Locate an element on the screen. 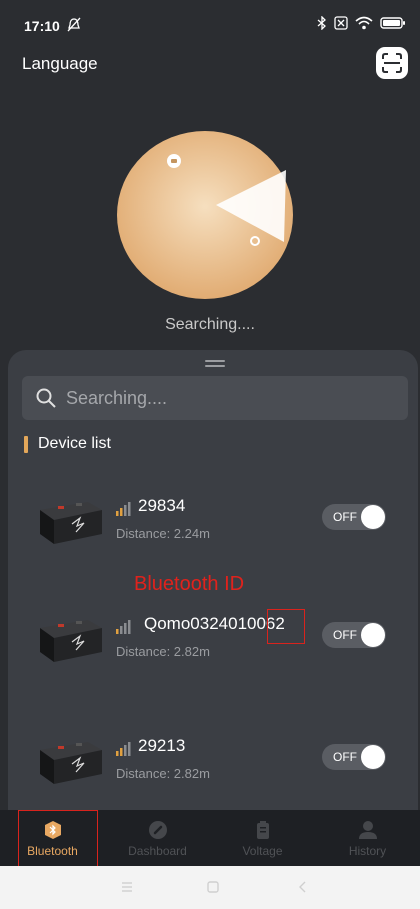 The image size is (420, 909). dashboard-icon is located at coordinates (157, 830).